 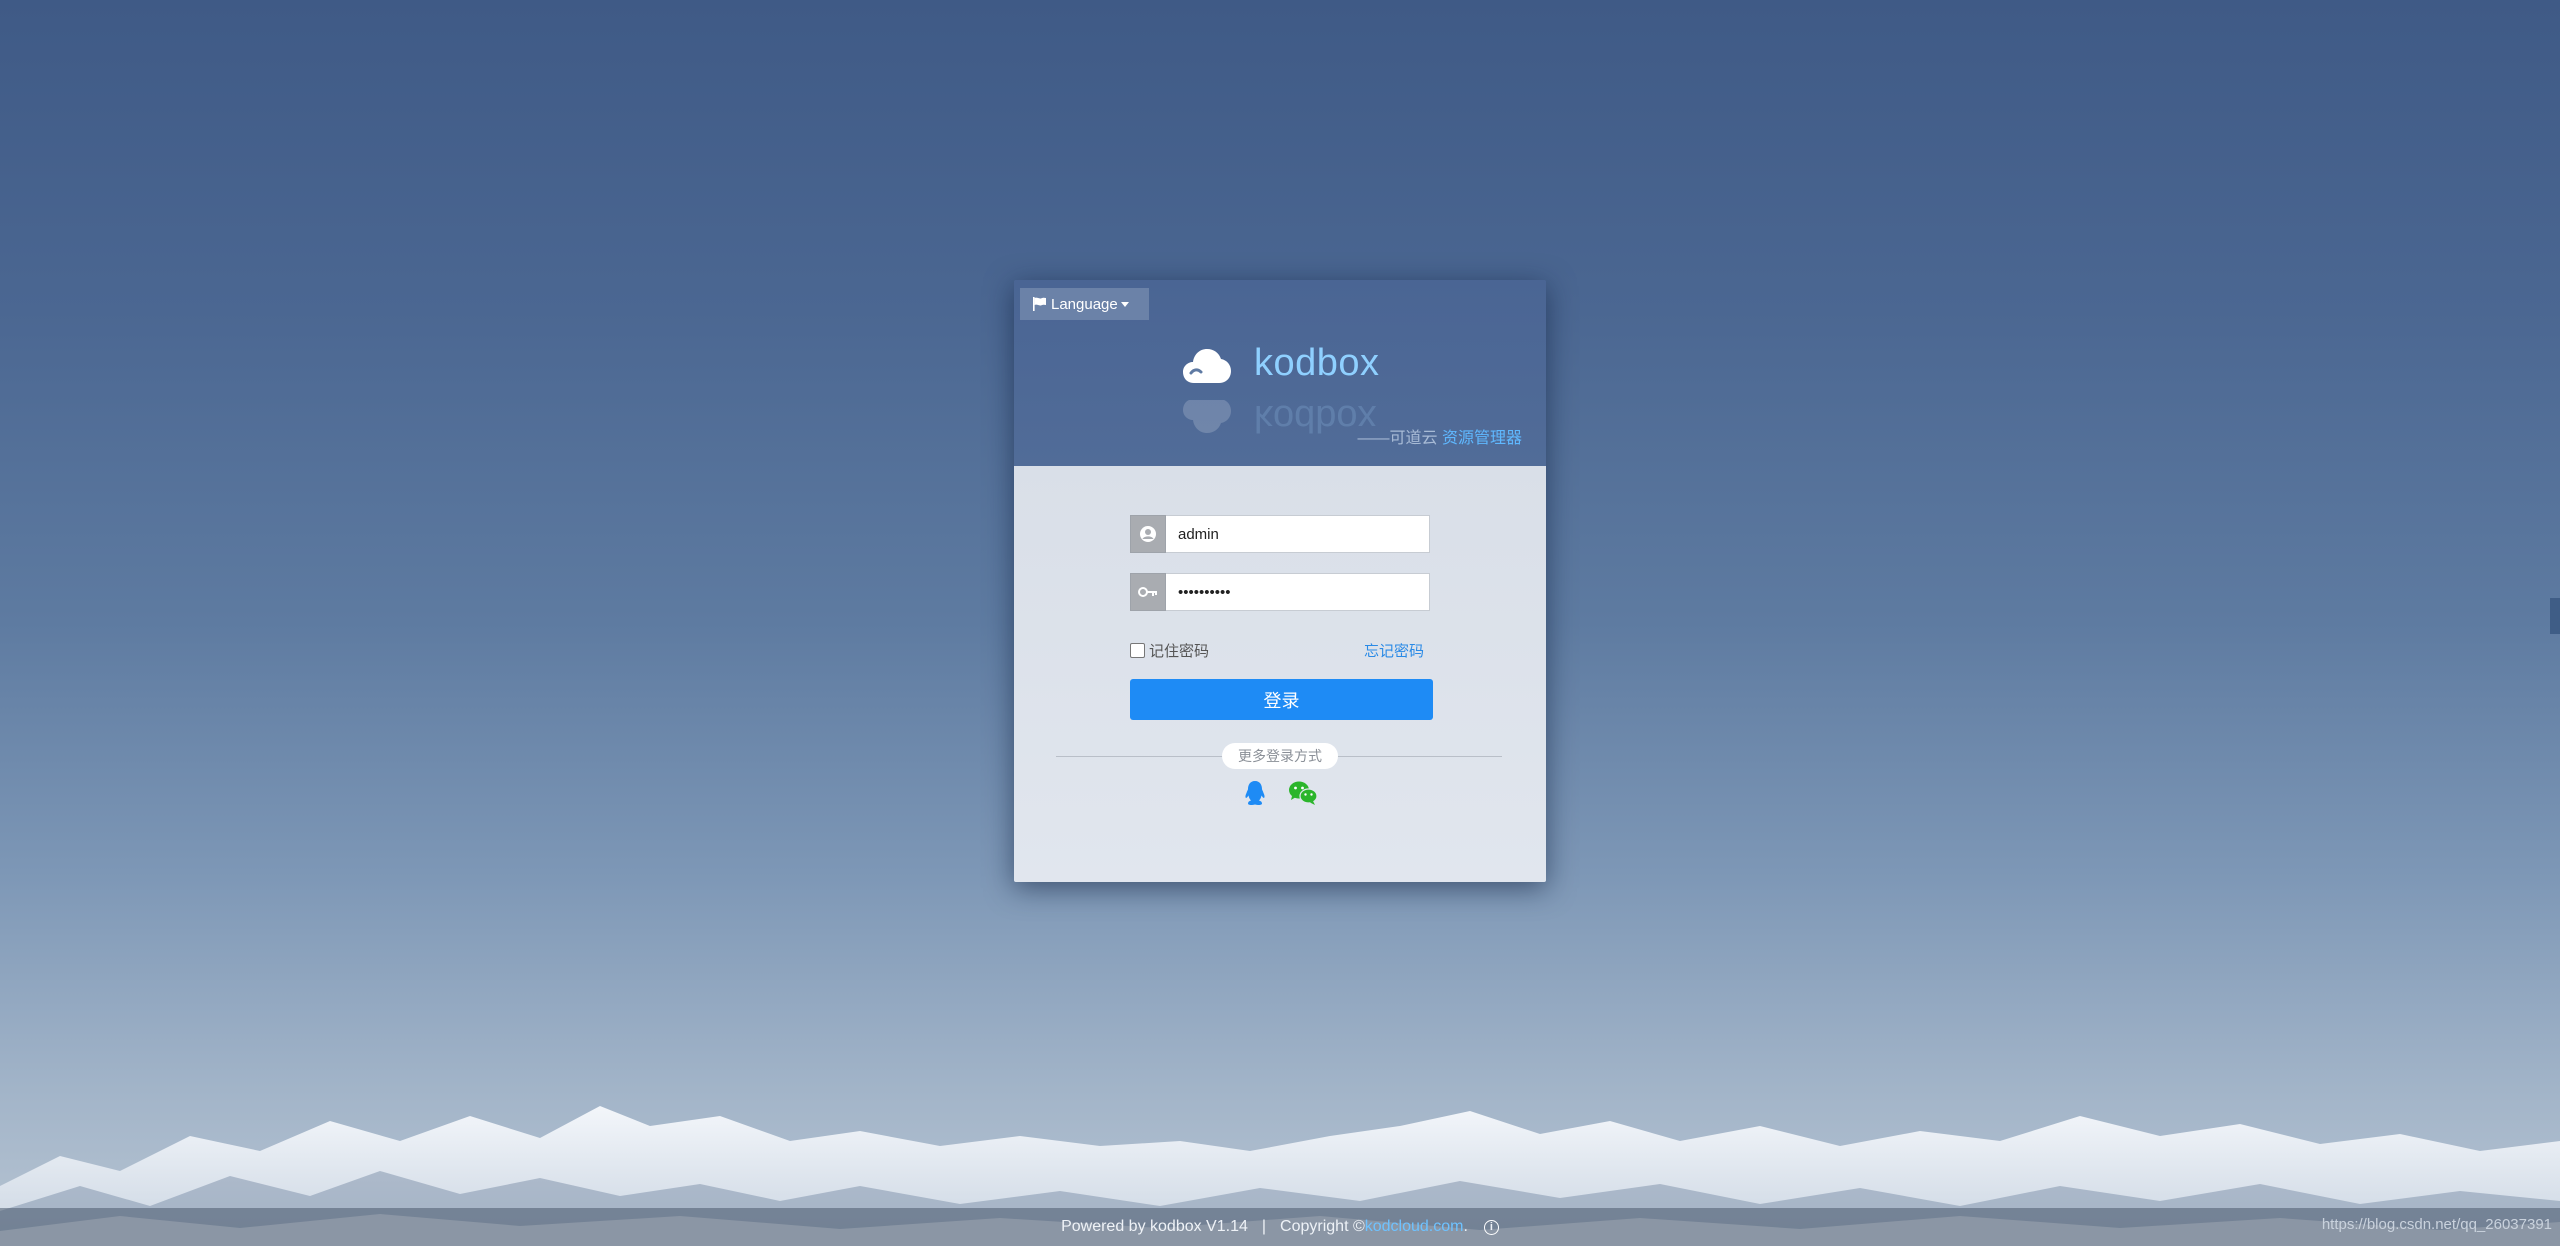 What do you see at coordinates (1124, 304) in the screenshot?
I see `chevron-down-icon` at bounding box center [1124, 304].